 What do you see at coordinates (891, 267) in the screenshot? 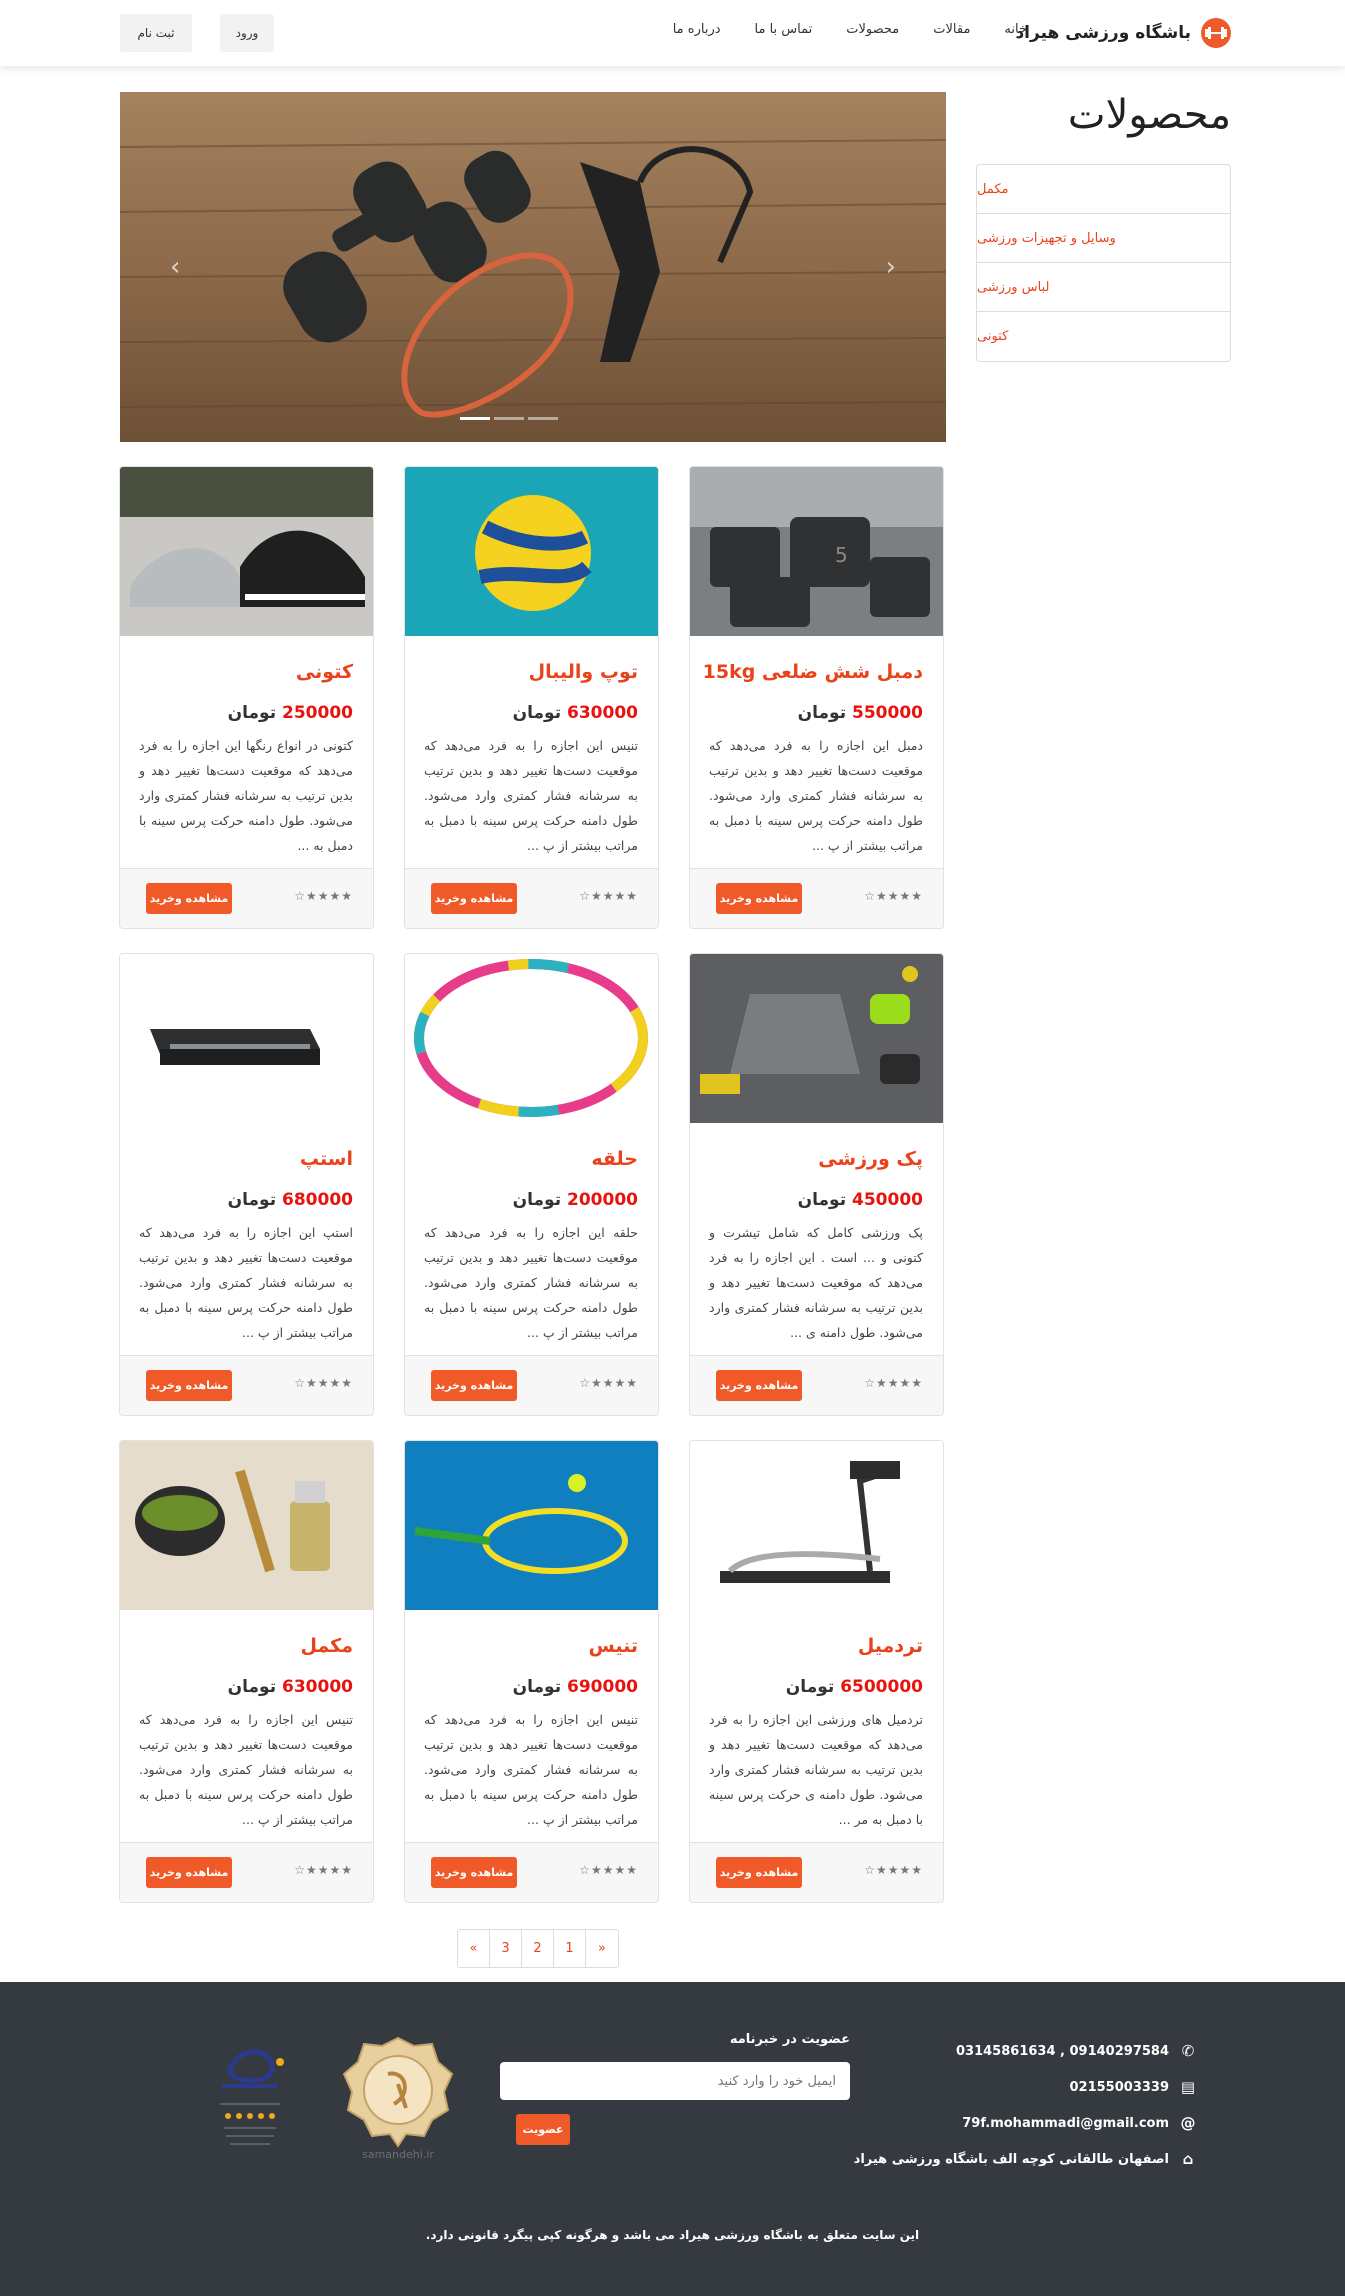
I see `carousel-next-chevron-right-icon: ›` at bounding box center [891, 267].